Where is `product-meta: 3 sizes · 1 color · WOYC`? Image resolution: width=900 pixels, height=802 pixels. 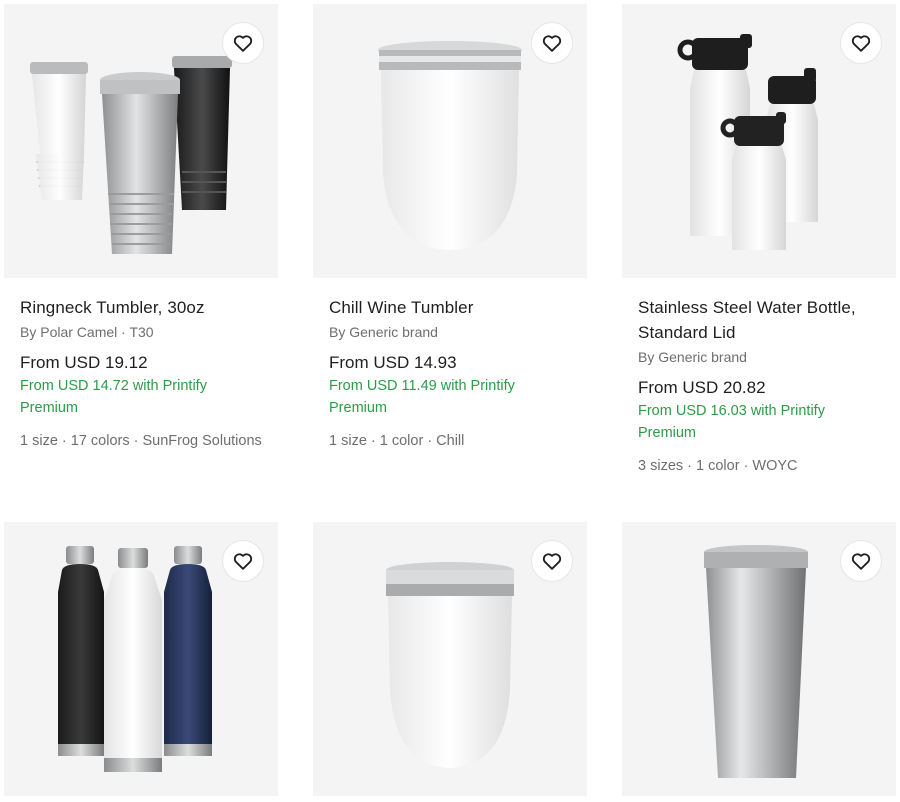
product-meta: 3 sizes · 1 color · WOYC is located at coordinates (718, 466).